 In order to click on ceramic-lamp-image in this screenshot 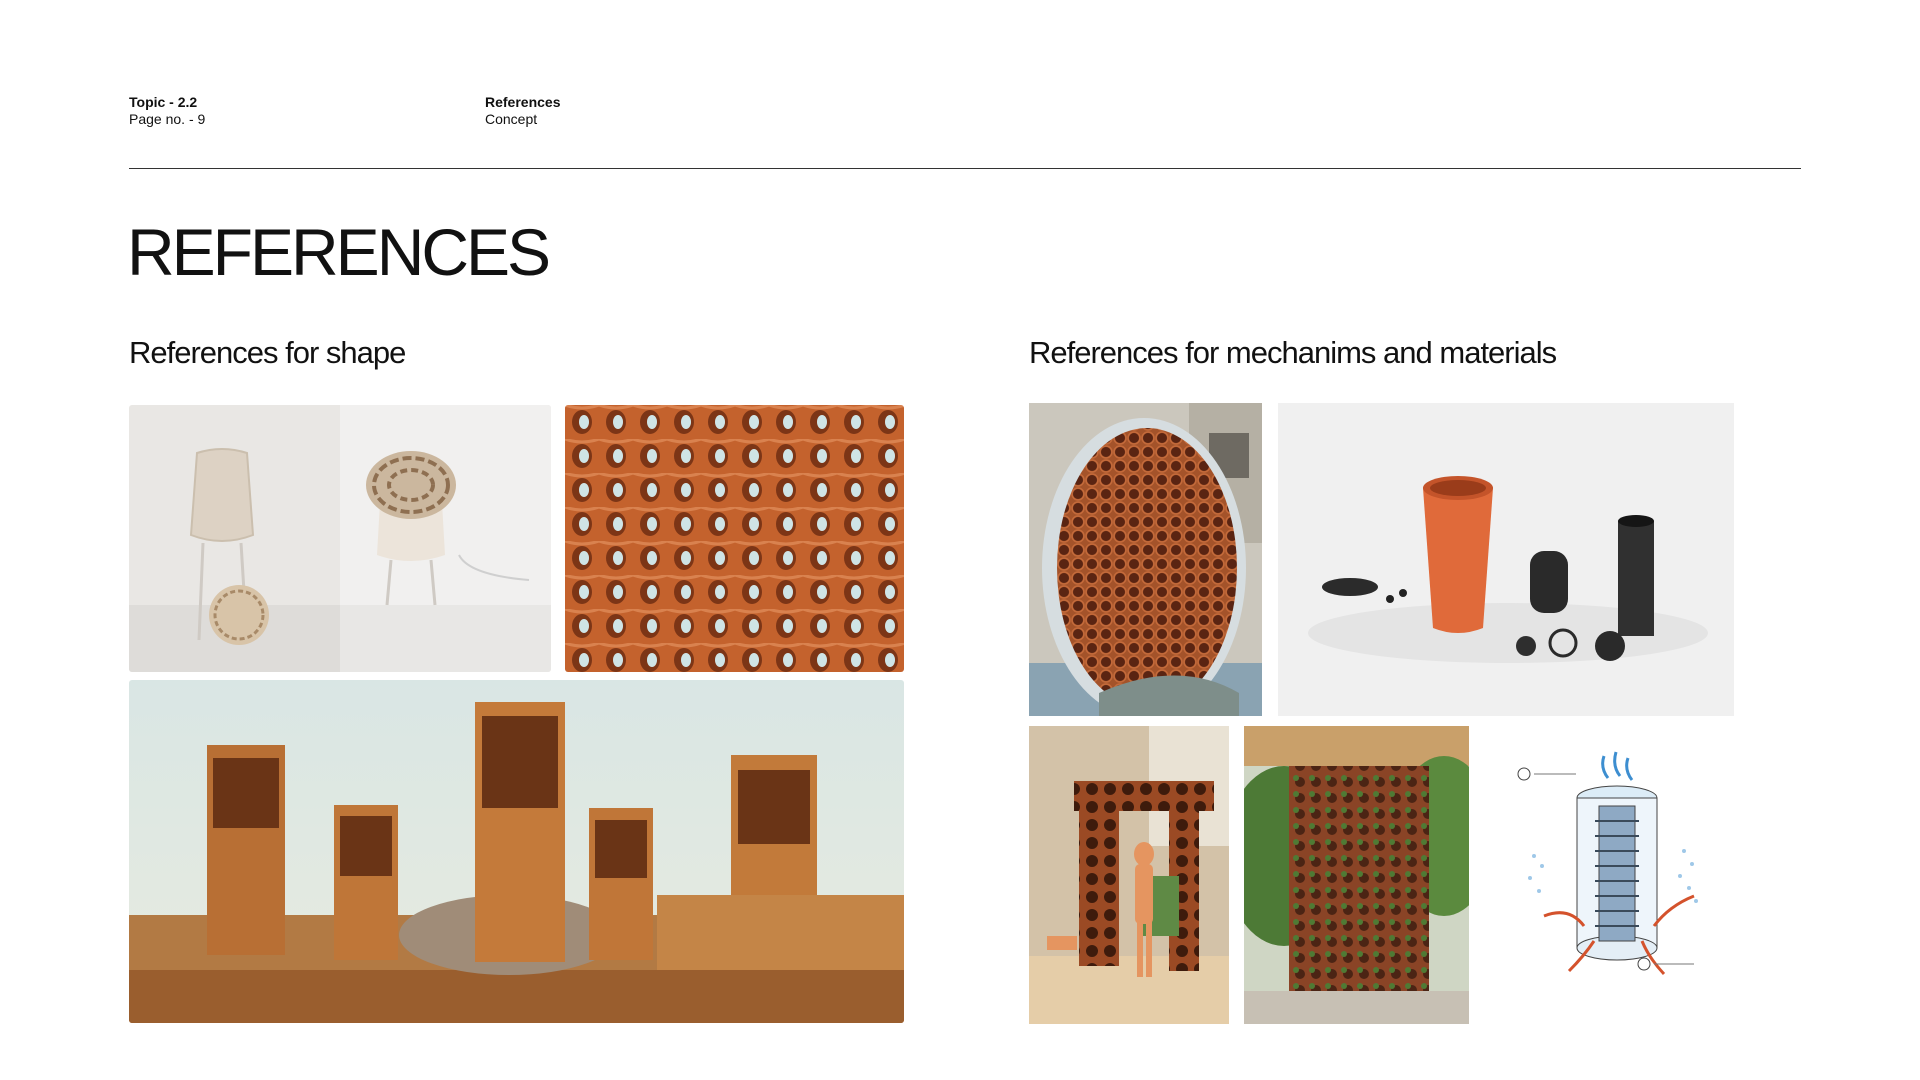, I will do `click(340, 538)`.